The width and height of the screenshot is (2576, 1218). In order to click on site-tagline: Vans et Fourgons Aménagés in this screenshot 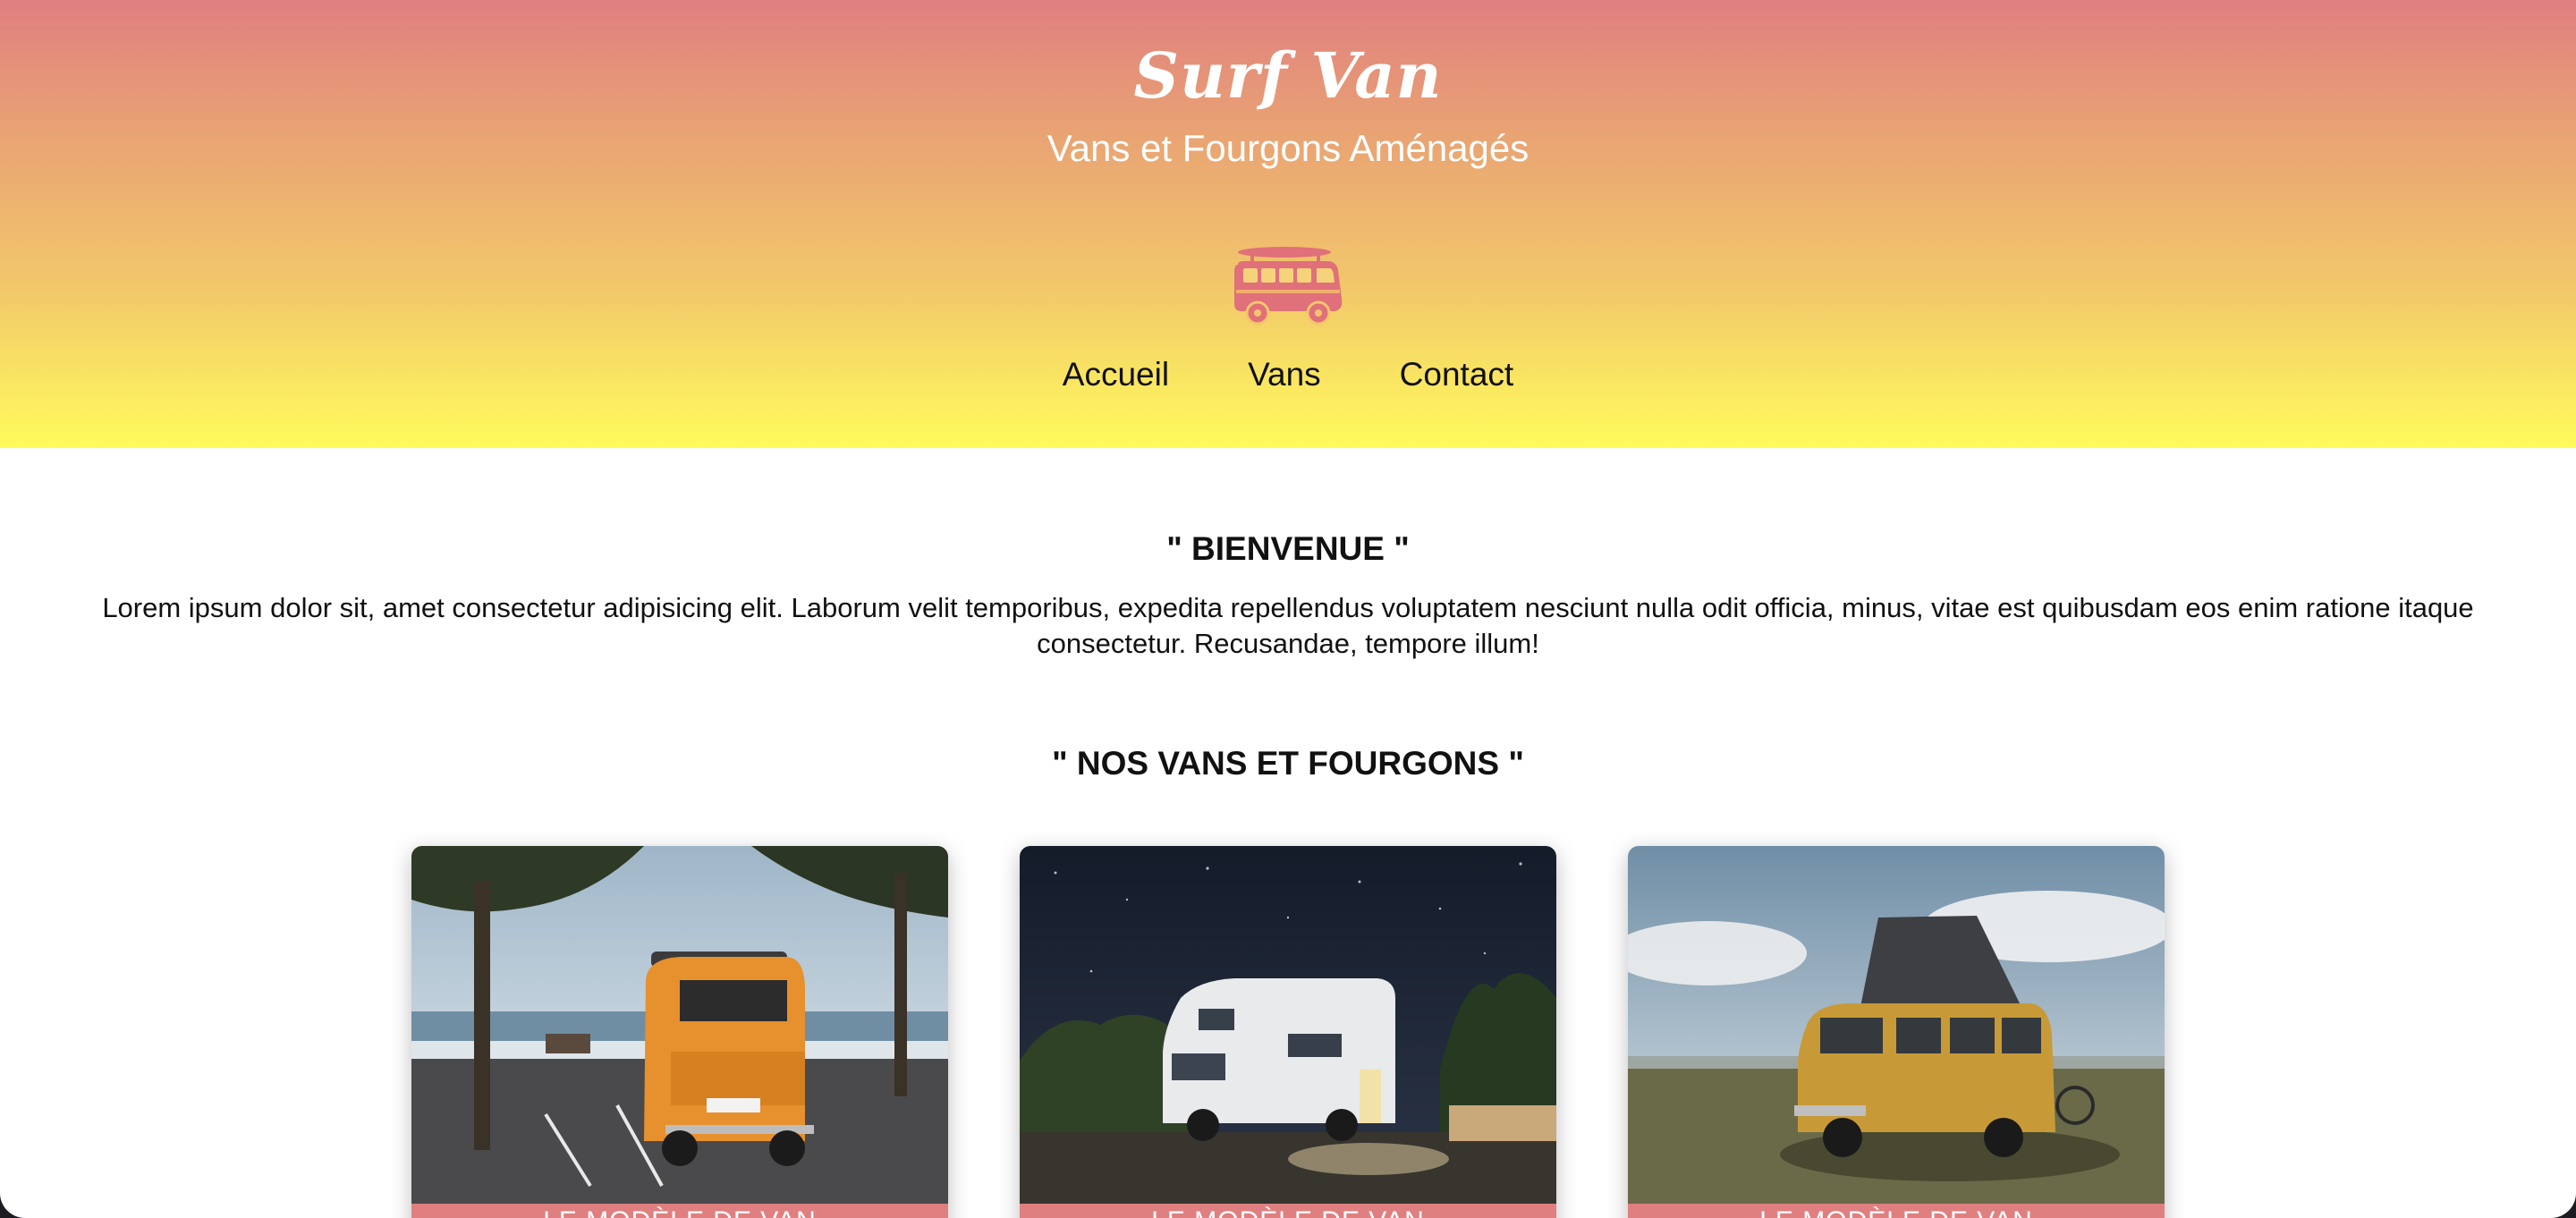, I will do `click(1288, 148)`.